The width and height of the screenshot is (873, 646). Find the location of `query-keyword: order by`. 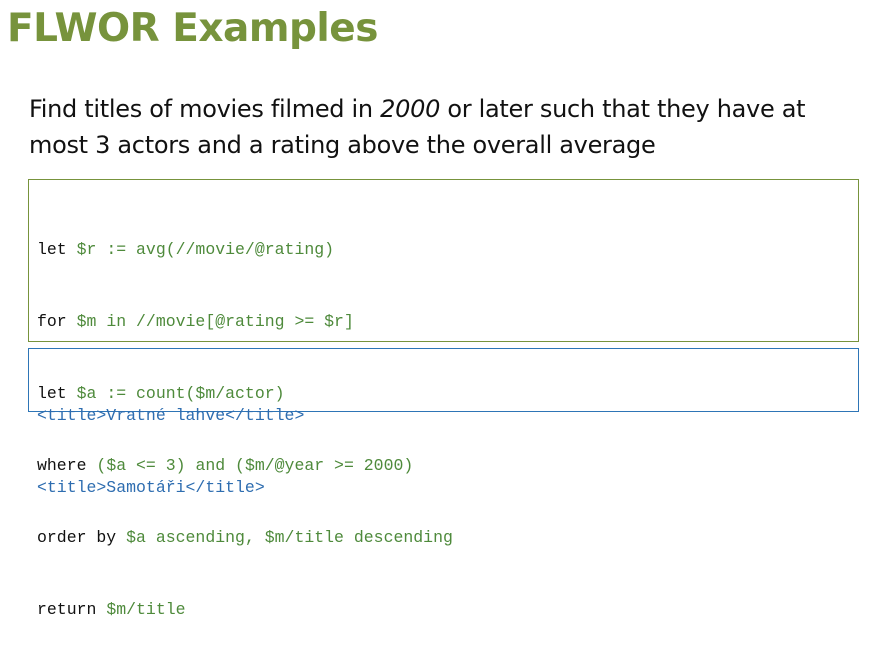

query-keyword: order by is located at coordinates (82, 537).